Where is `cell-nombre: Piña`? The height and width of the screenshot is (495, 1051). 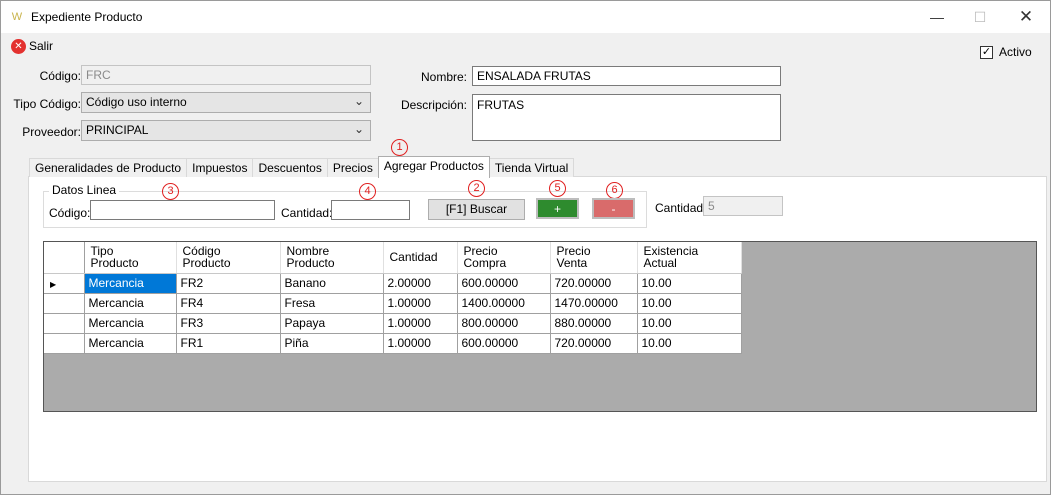 cell-nombre: Piña is located at coordinates (332, 343).